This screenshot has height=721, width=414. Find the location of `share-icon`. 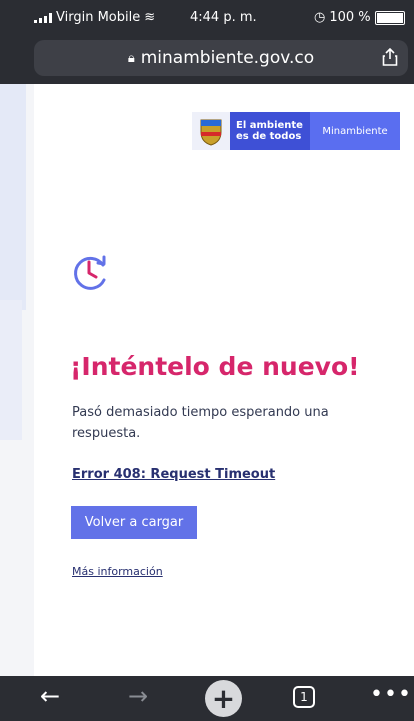

share-icon is located at coordinates (390, 58).